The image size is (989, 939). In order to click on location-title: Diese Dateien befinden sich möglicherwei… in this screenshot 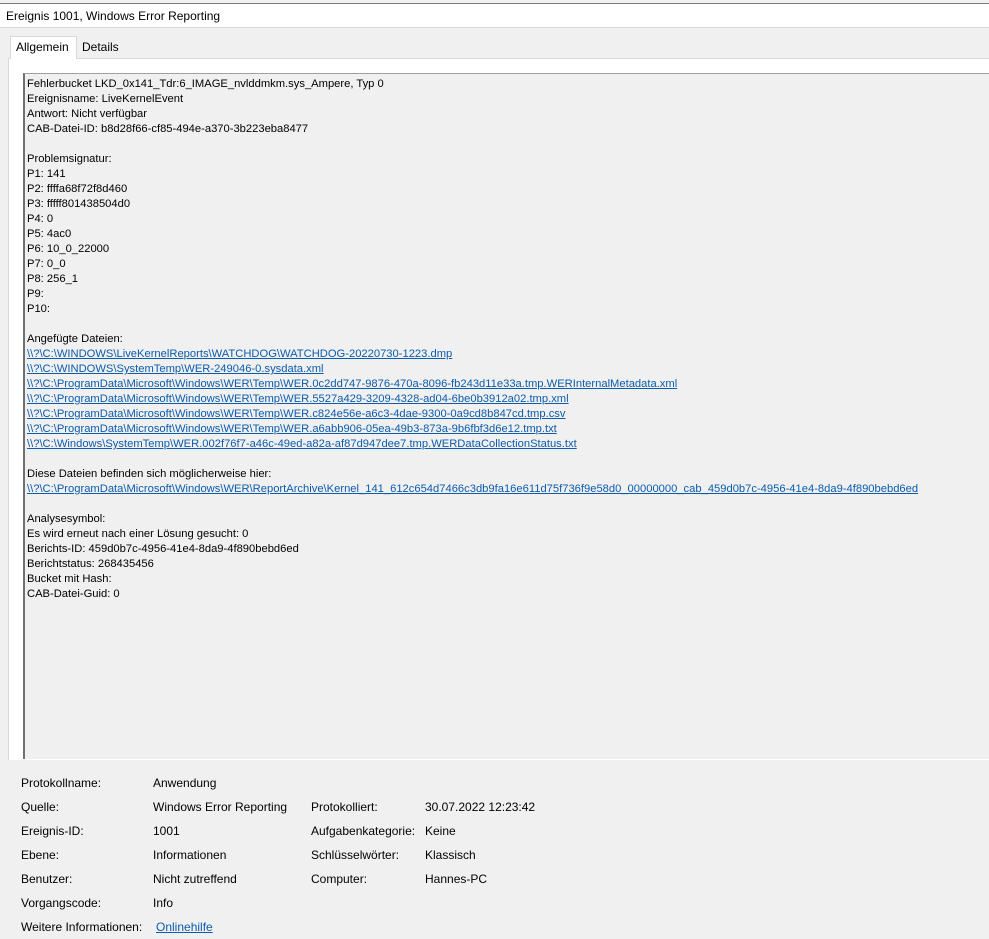, I will do `click(149, 474)`.